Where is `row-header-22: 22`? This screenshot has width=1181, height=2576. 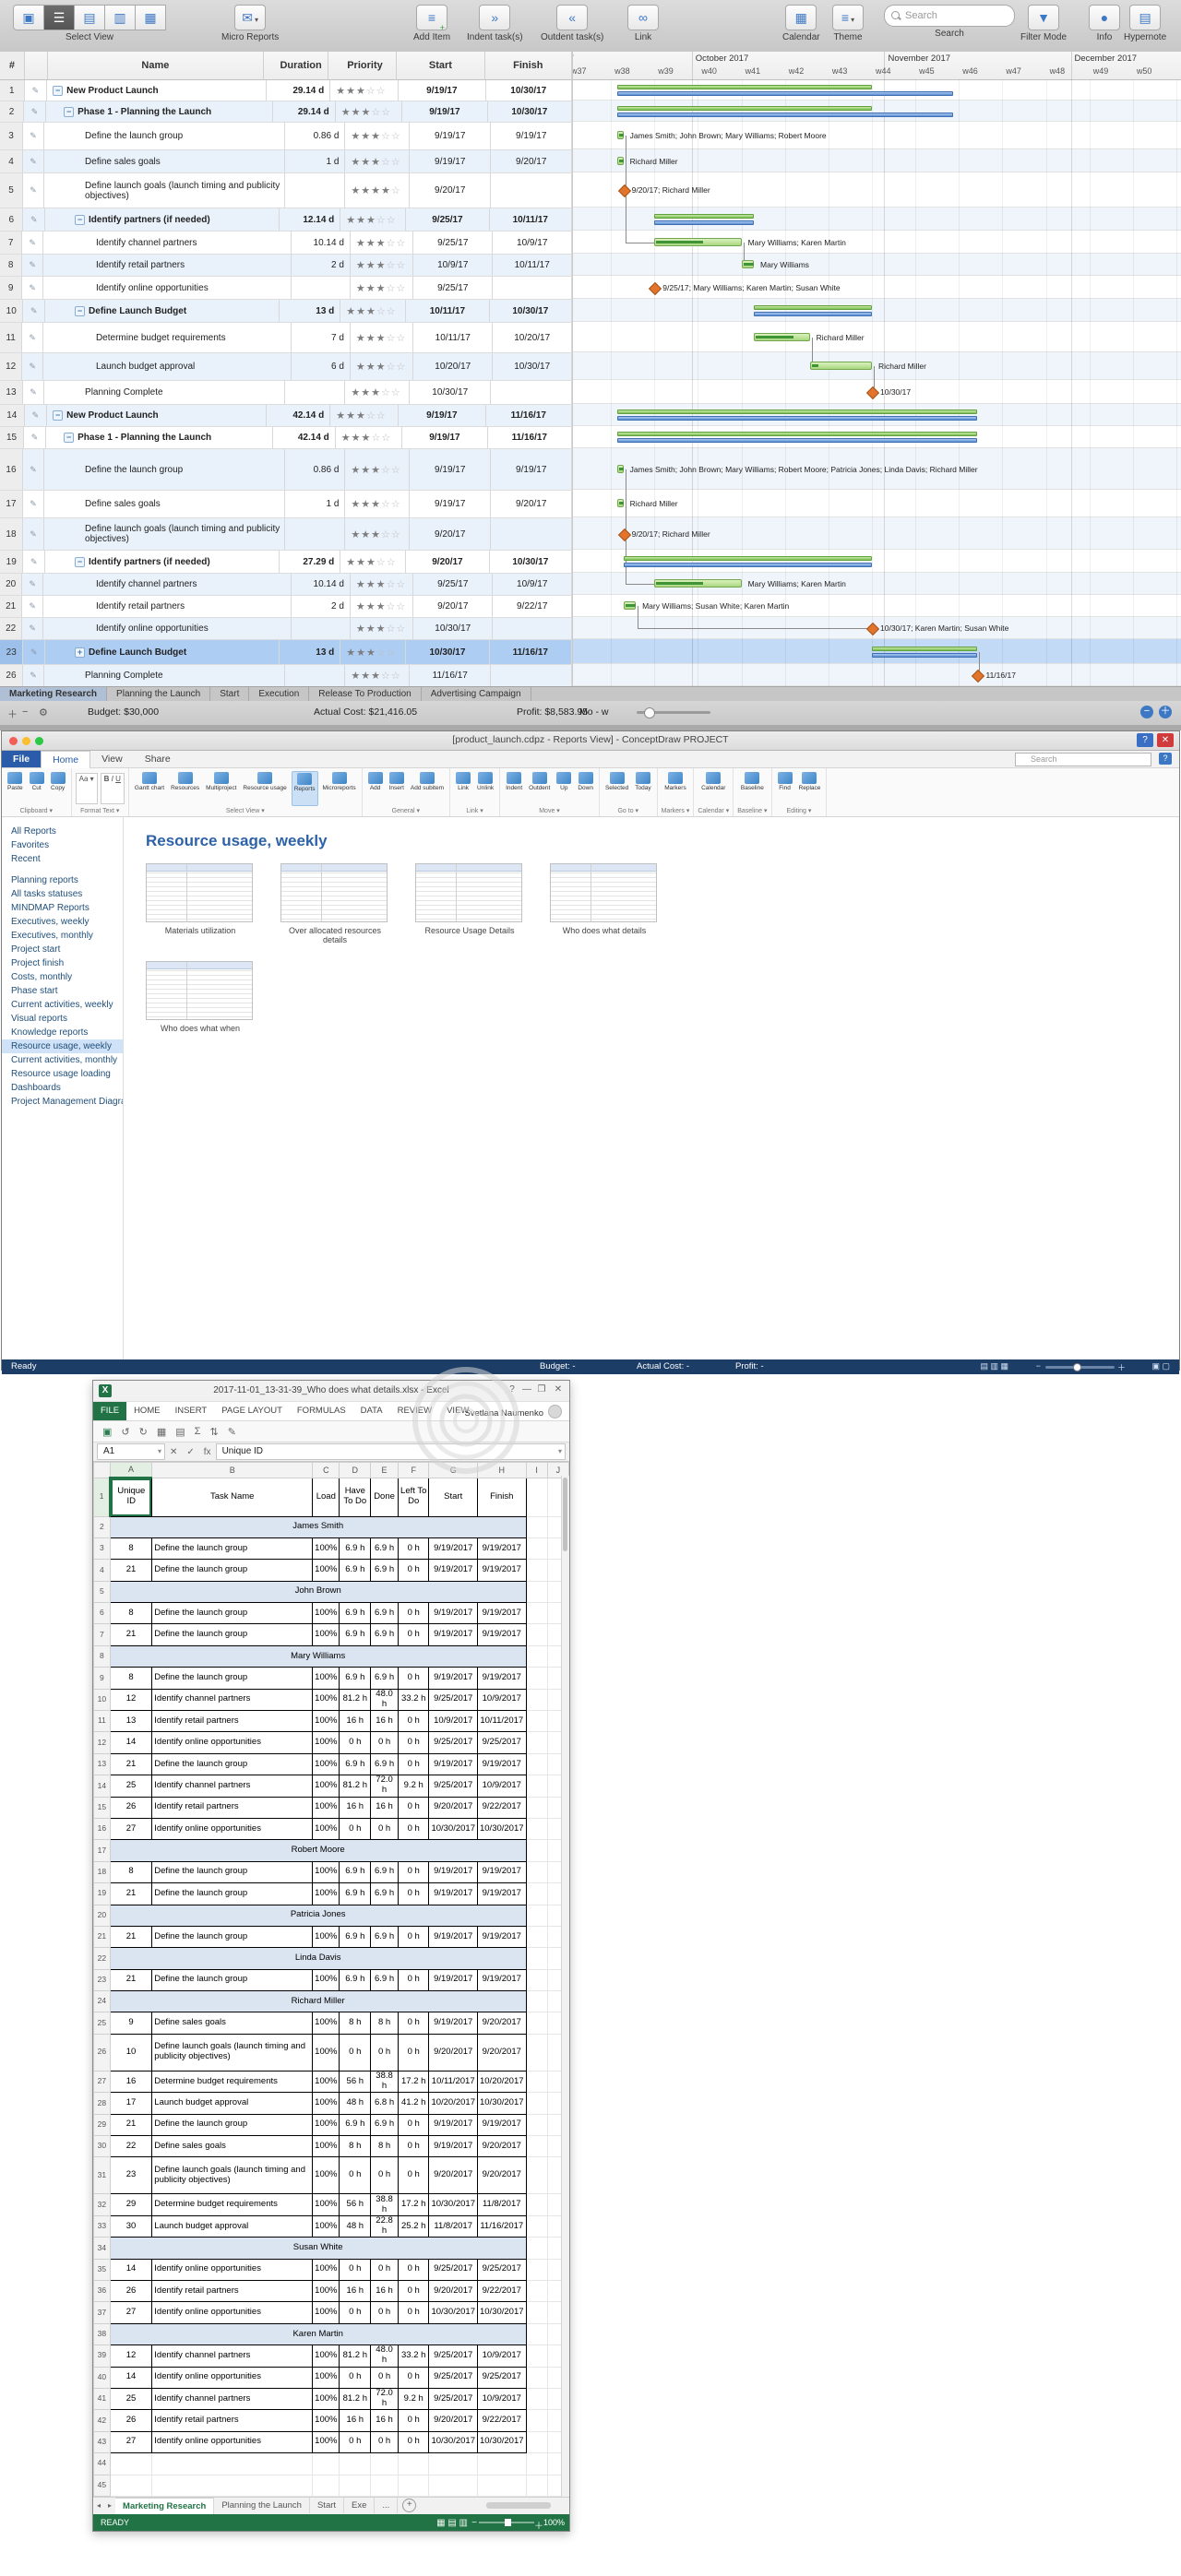 row-header-22: 22 is located at coordinates (102, 1958).